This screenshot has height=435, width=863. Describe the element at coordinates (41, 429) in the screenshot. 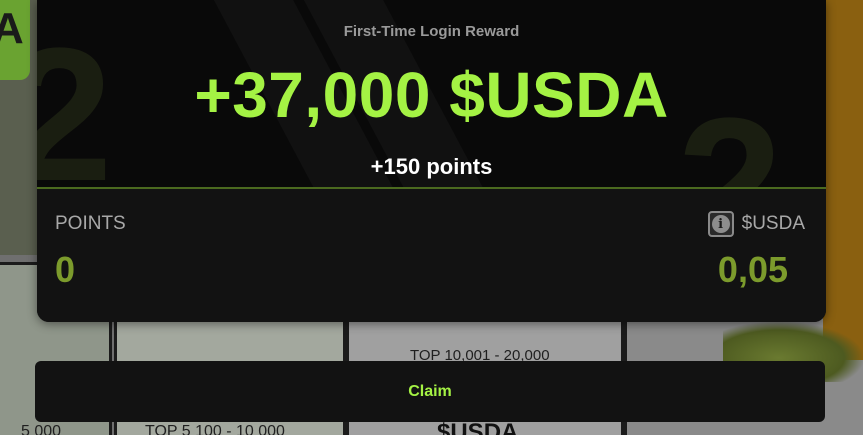

I see `background-tier-label: 5 000` at that location.